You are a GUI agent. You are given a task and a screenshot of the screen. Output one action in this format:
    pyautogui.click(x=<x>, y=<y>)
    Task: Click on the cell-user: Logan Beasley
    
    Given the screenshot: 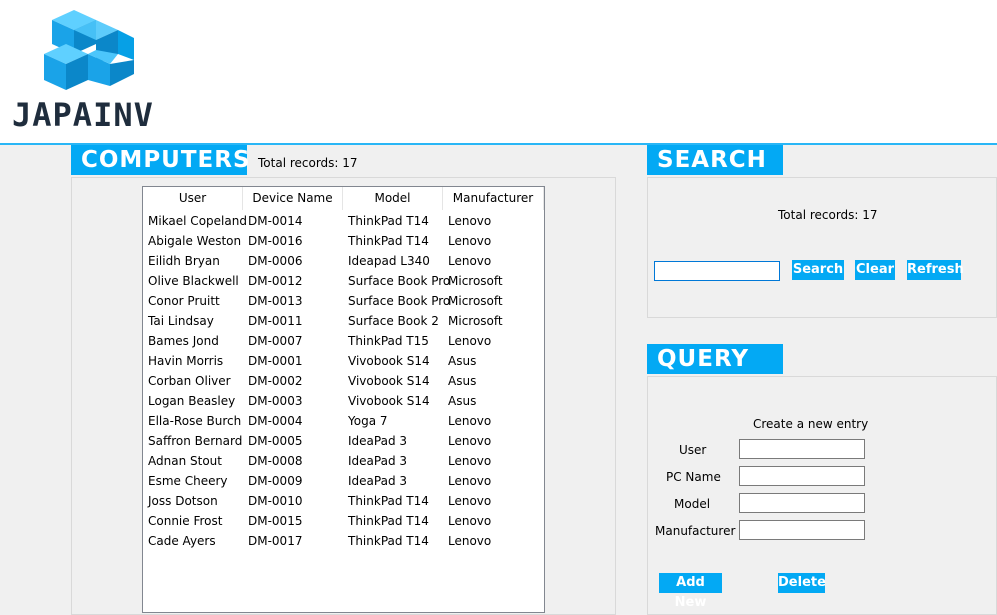 What is the action you would take?
    pyautogui.click(x=192, y=401)
    